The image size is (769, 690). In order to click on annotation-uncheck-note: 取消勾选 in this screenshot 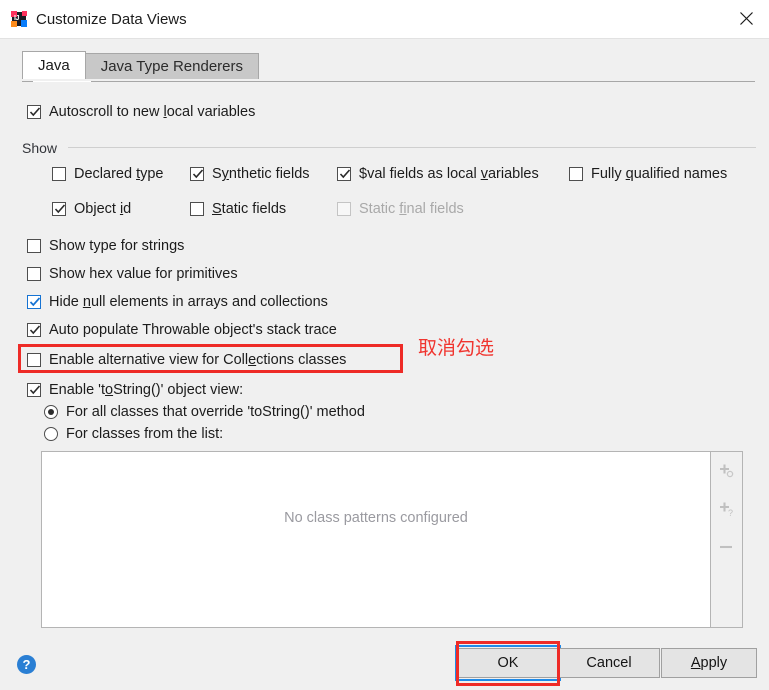, I will do `click(456, 348)`.